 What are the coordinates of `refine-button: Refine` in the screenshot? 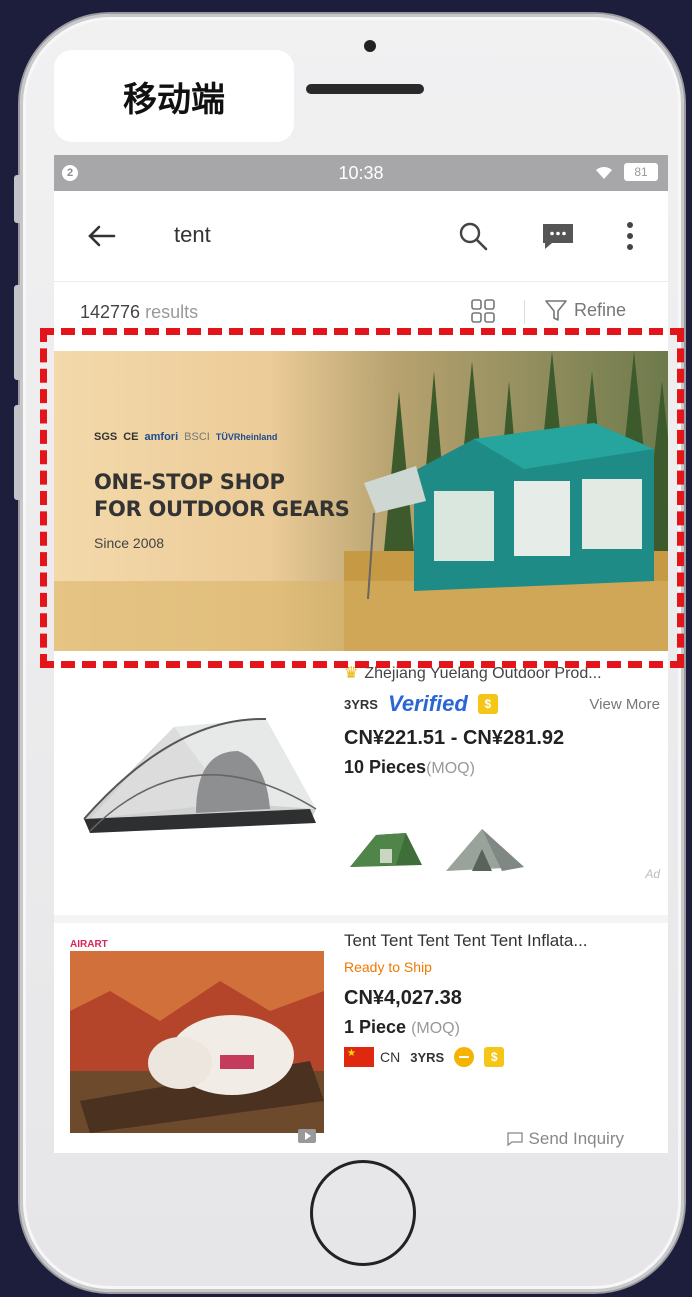 It's located at (585, 310).